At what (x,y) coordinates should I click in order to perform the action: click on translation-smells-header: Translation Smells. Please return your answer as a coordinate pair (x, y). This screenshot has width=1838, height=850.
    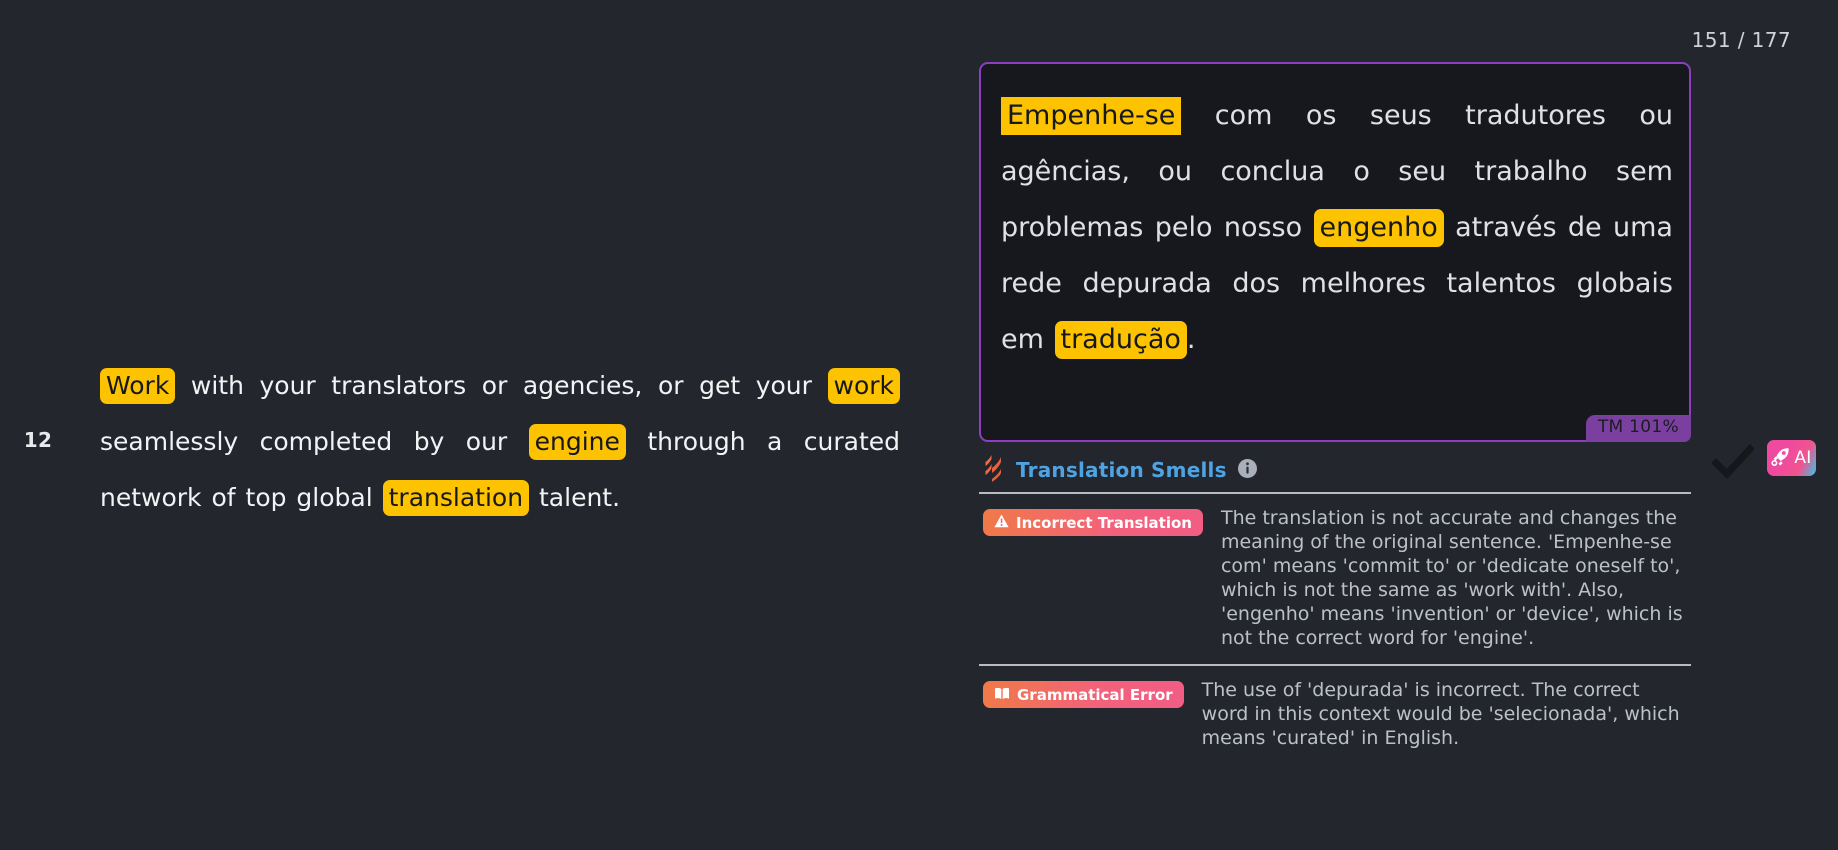
    Looking at the image, I should click on (1335, 470).